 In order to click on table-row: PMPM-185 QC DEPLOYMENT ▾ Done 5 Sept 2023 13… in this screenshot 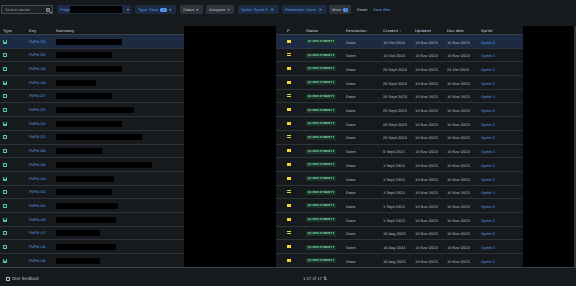, I will do `click(288, 152)`.